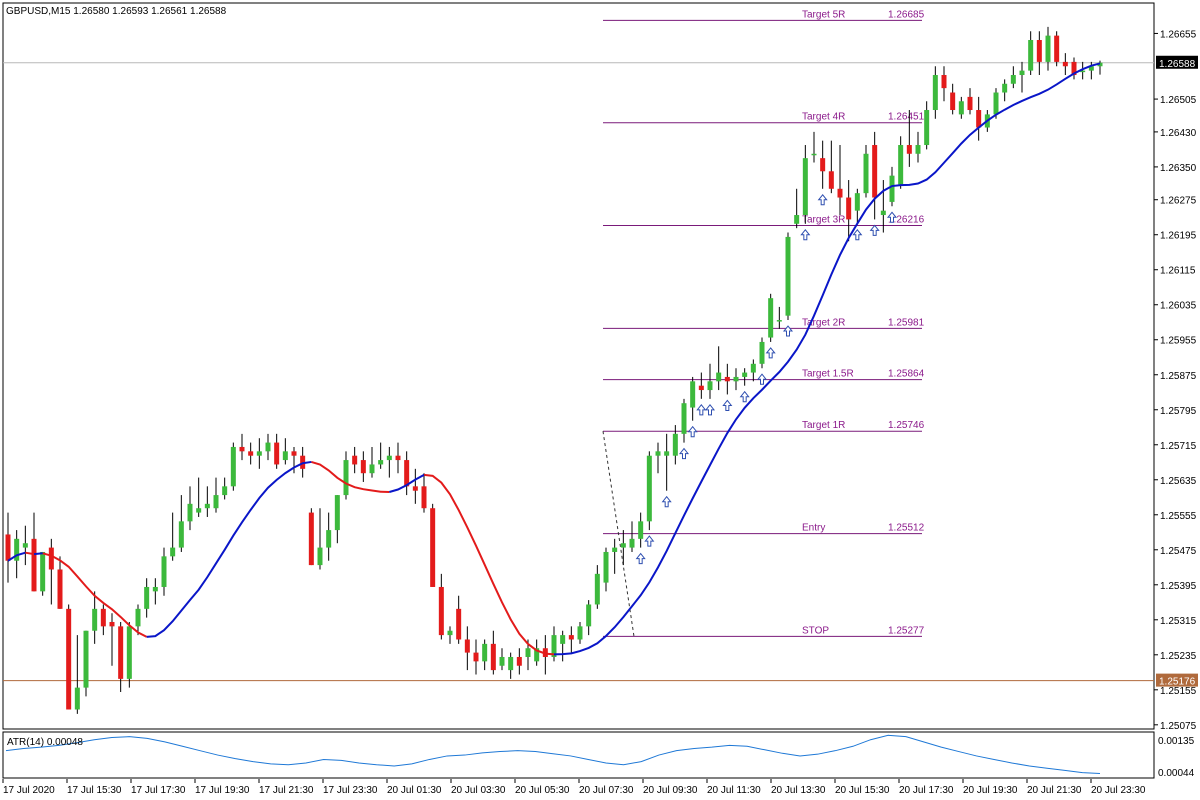 The width and height of the screenshot is (1200, 800). I want to click on atr-label: ATR(14) 0.00048, so click(45, 742).